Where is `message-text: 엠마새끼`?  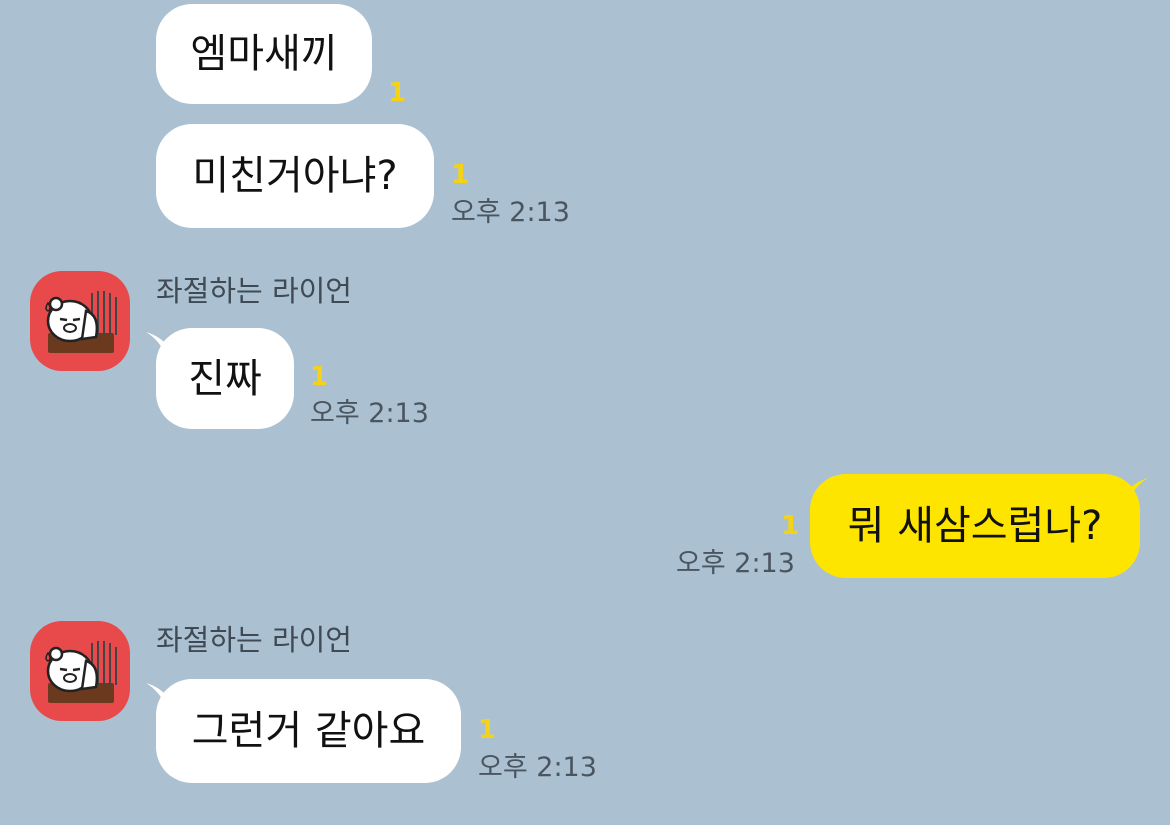 message-text: 엠마새끼 is located at coordinates (264, 54).